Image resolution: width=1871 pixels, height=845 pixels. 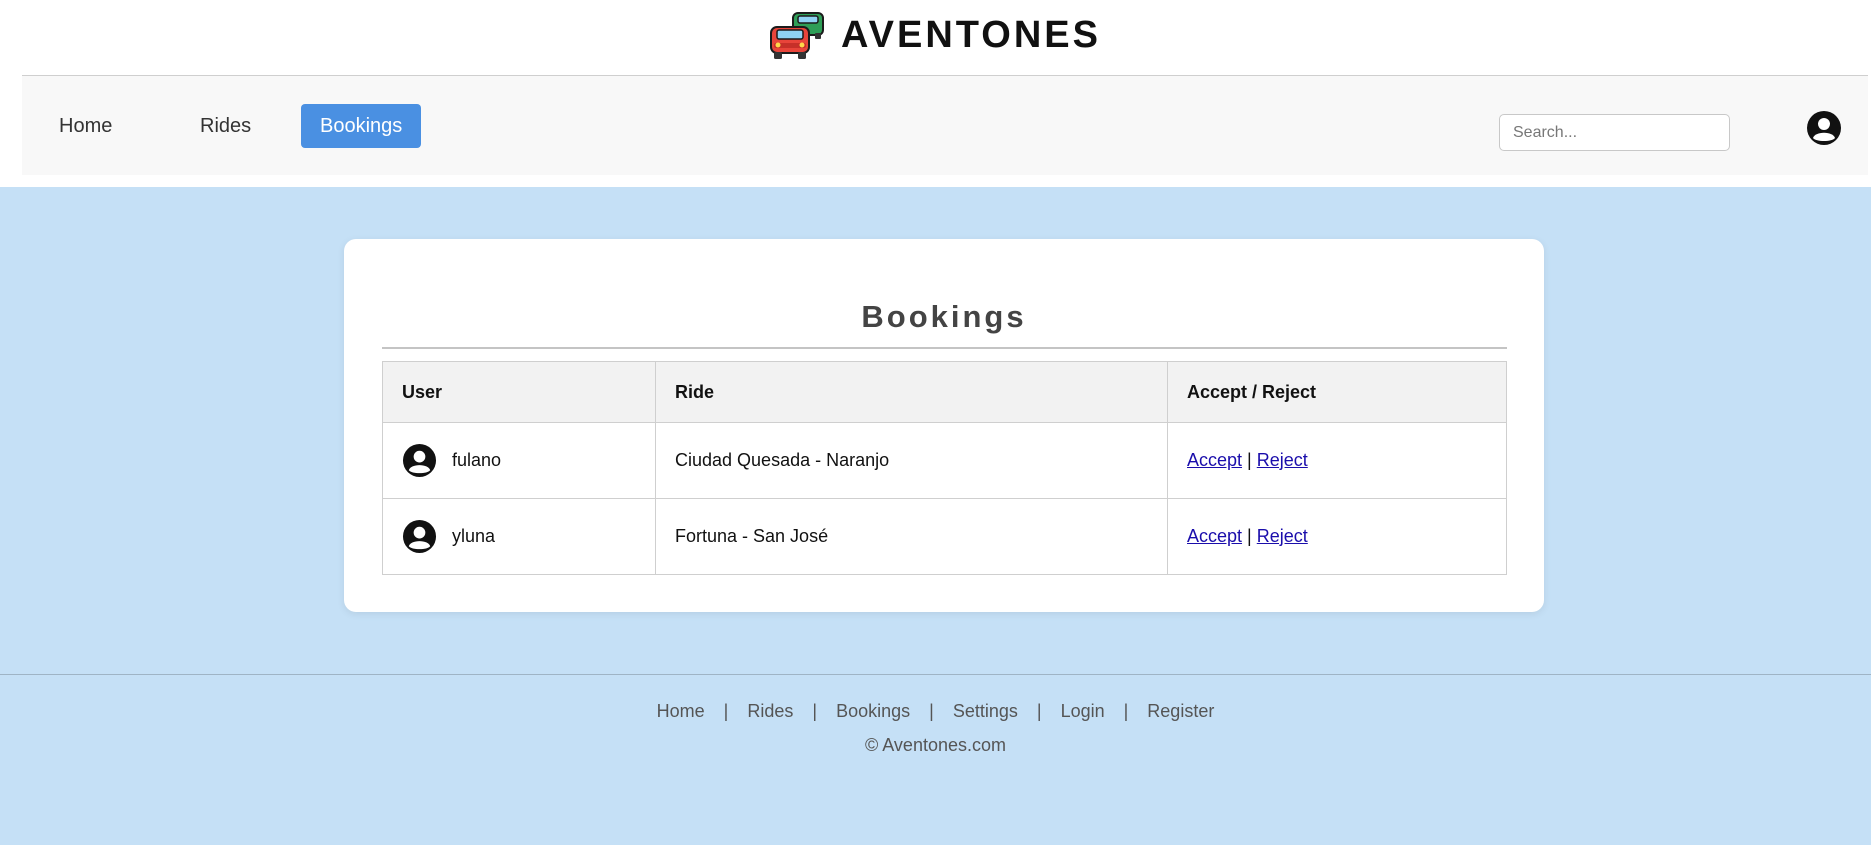 What do you see at coordinates (911, 536) in the screenshot?
I see `ride-cell: Fortuna - San José` at bounding box center [911, 536].